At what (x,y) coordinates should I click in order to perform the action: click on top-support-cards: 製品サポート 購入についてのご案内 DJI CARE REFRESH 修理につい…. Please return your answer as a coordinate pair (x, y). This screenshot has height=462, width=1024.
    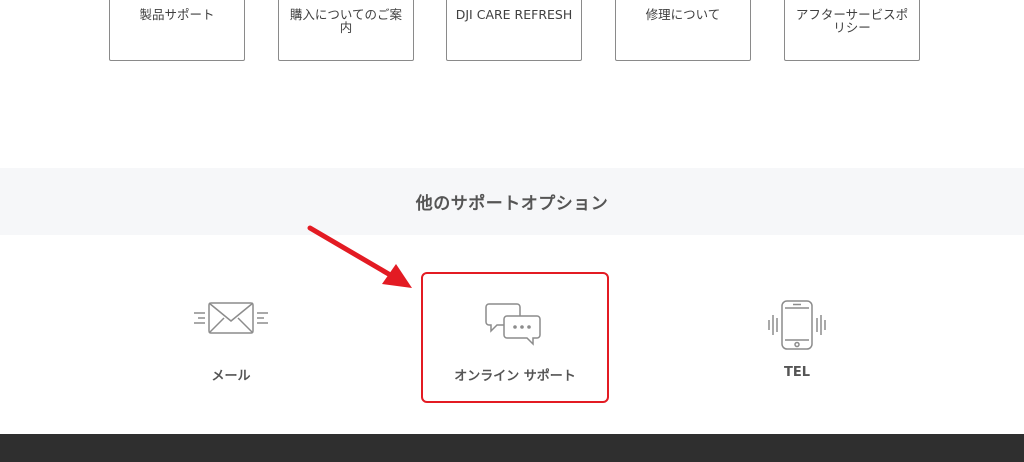
    Looking at the image, I should click on (512, 31).